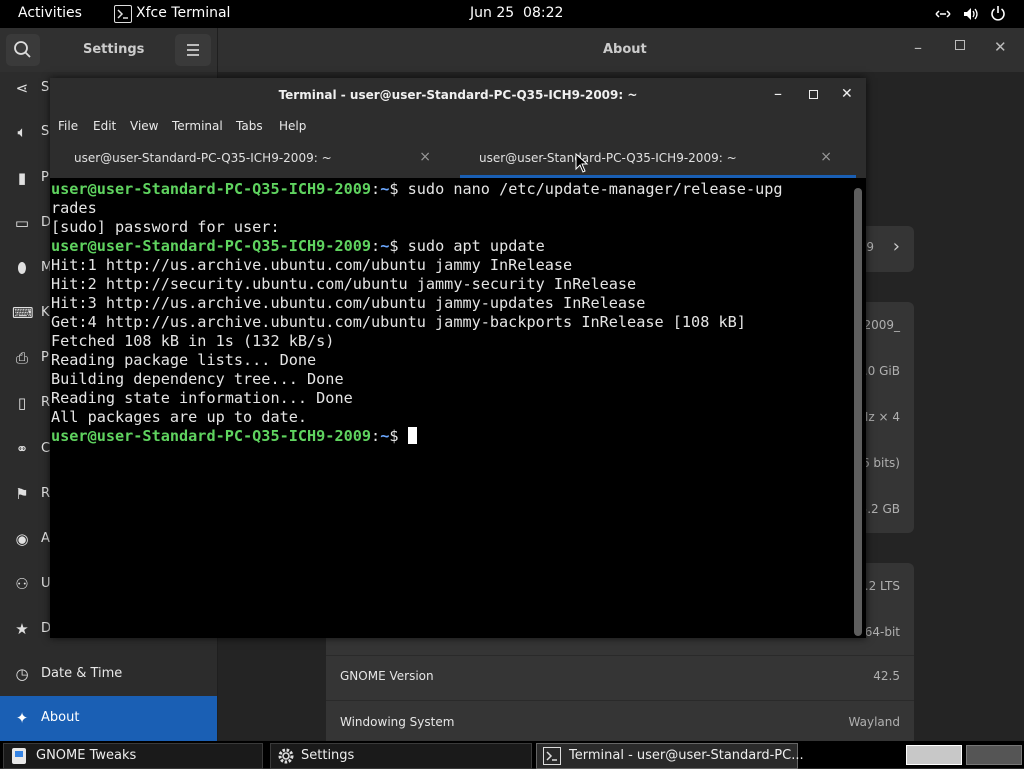 Image resolution: width=1024 pixels, height=769 pixels. What do you see at coordinates (328, 755) in the screenshot?
I see `taskbar-item-label: Settings` at bounding box center [328, 755].